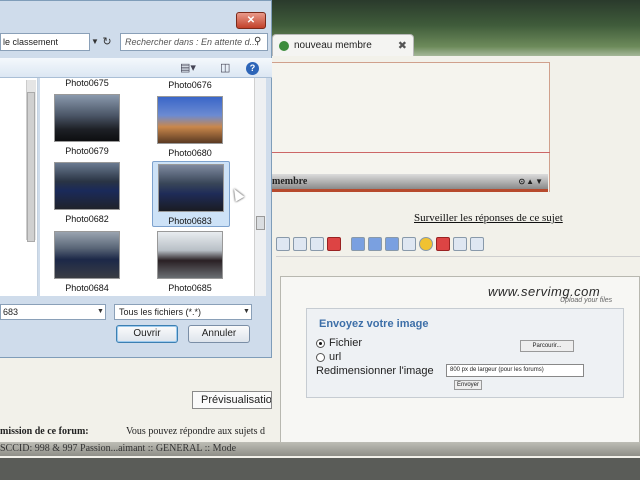  Describe the element at coordinates (586, 300) in the screenshot. I see `servimg-tagline: Upload your files` at that location.